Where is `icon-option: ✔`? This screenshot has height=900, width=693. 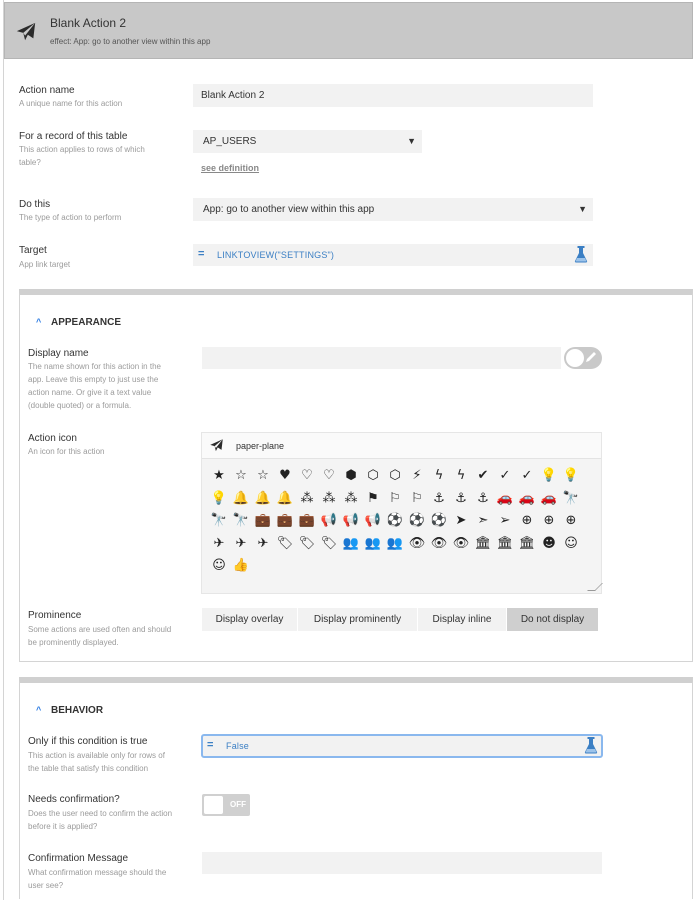 icon-option: ✔ is located at coordinates (483, 476).